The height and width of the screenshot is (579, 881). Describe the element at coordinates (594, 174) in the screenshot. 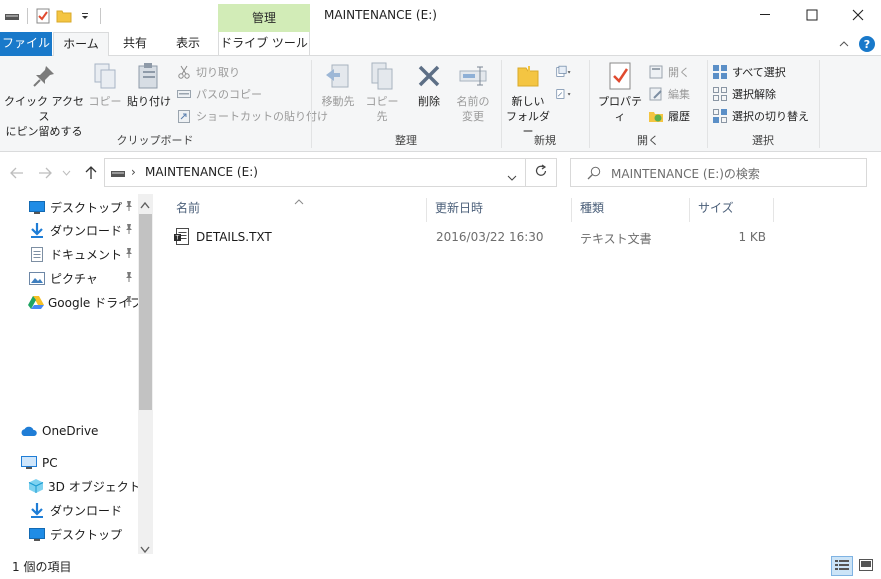

I see `search-icon` at that location.